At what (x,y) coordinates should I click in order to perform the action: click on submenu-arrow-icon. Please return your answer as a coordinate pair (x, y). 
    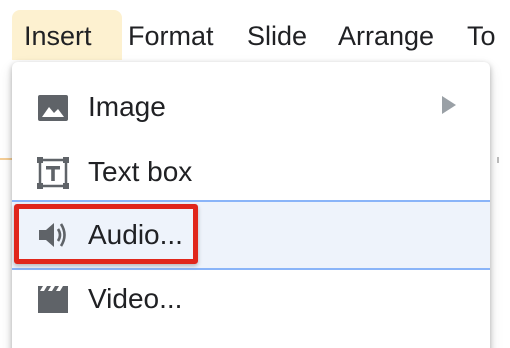
    Looking at the image, I should click on (449, 105).